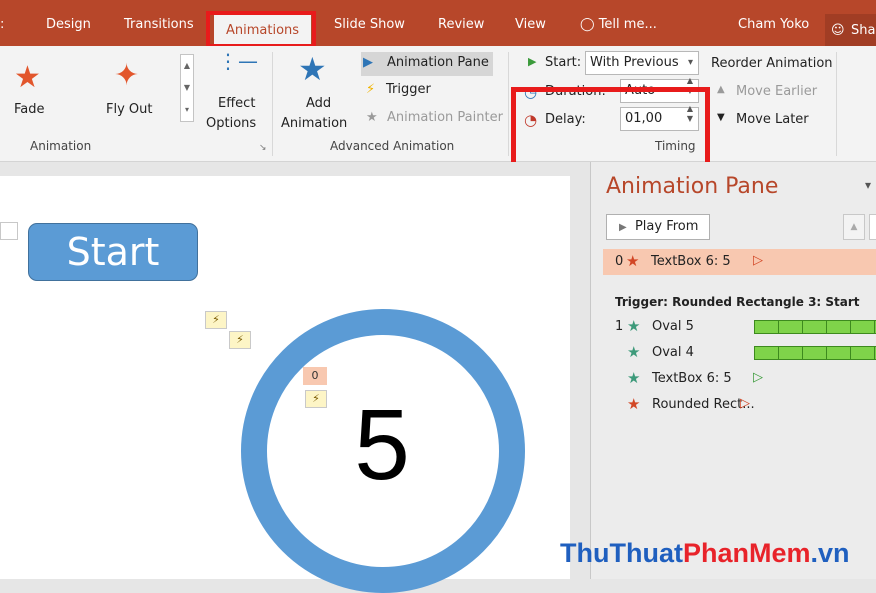 The image size is (876, 593). What do you see at coordinates (27, 77) in the screenshot?
I see `fade-star-icon: ★` at bounding box center [27, 77].